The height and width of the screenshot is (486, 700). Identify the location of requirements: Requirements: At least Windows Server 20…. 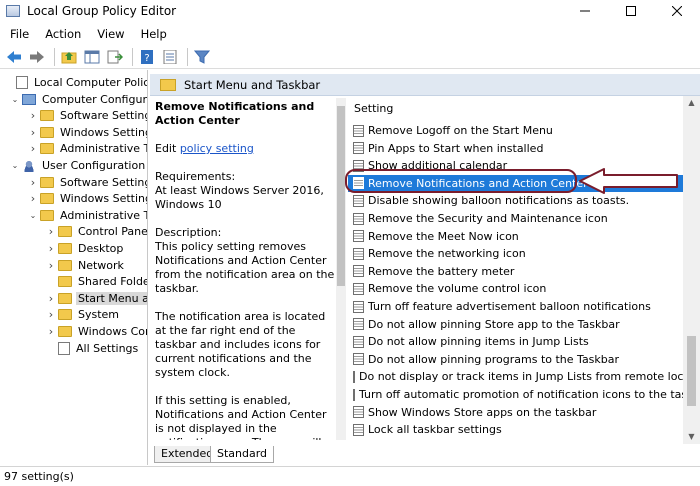
(245, 191).